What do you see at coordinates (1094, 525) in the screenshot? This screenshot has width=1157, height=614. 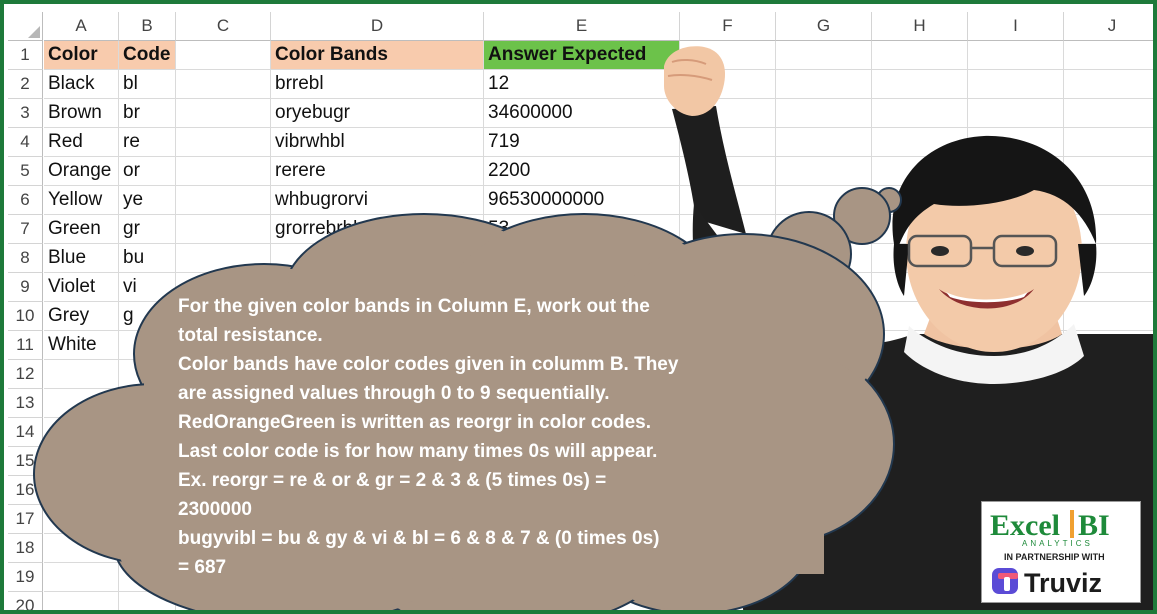 I see `logo-brand-right: BI` at bounding box center [1094, 525].